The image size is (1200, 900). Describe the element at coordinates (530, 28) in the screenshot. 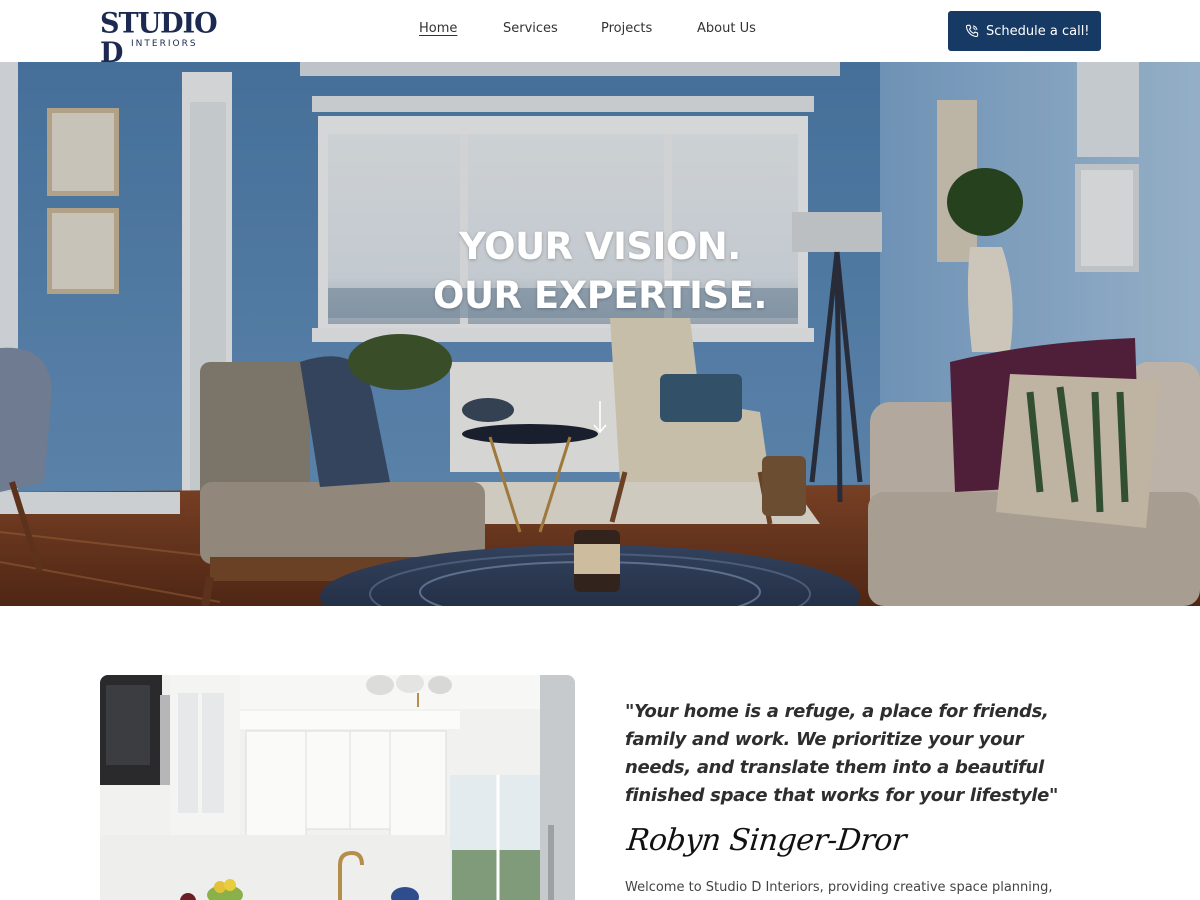

I see `nav-services: Services` at that location.